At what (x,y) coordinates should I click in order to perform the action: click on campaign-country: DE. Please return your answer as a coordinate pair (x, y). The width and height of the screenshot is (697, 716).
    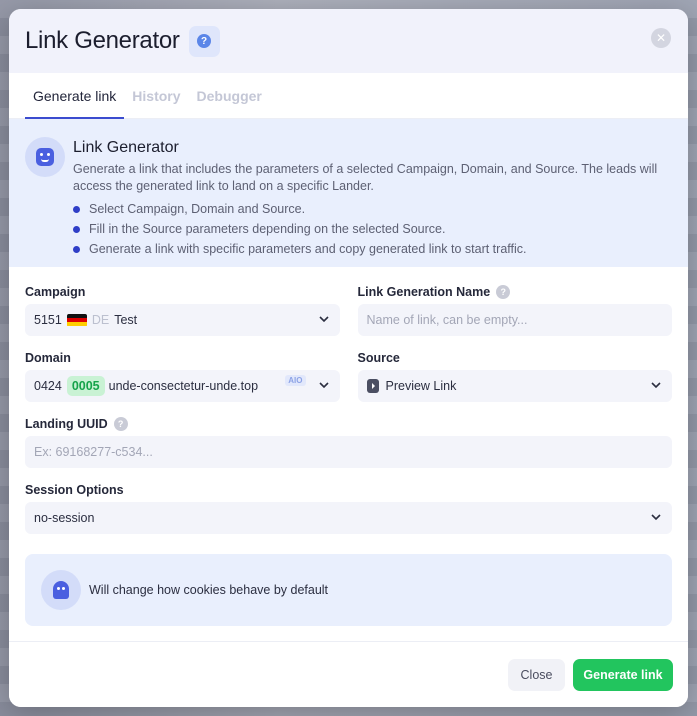
    Looking at the image, I should click on (100, 320).